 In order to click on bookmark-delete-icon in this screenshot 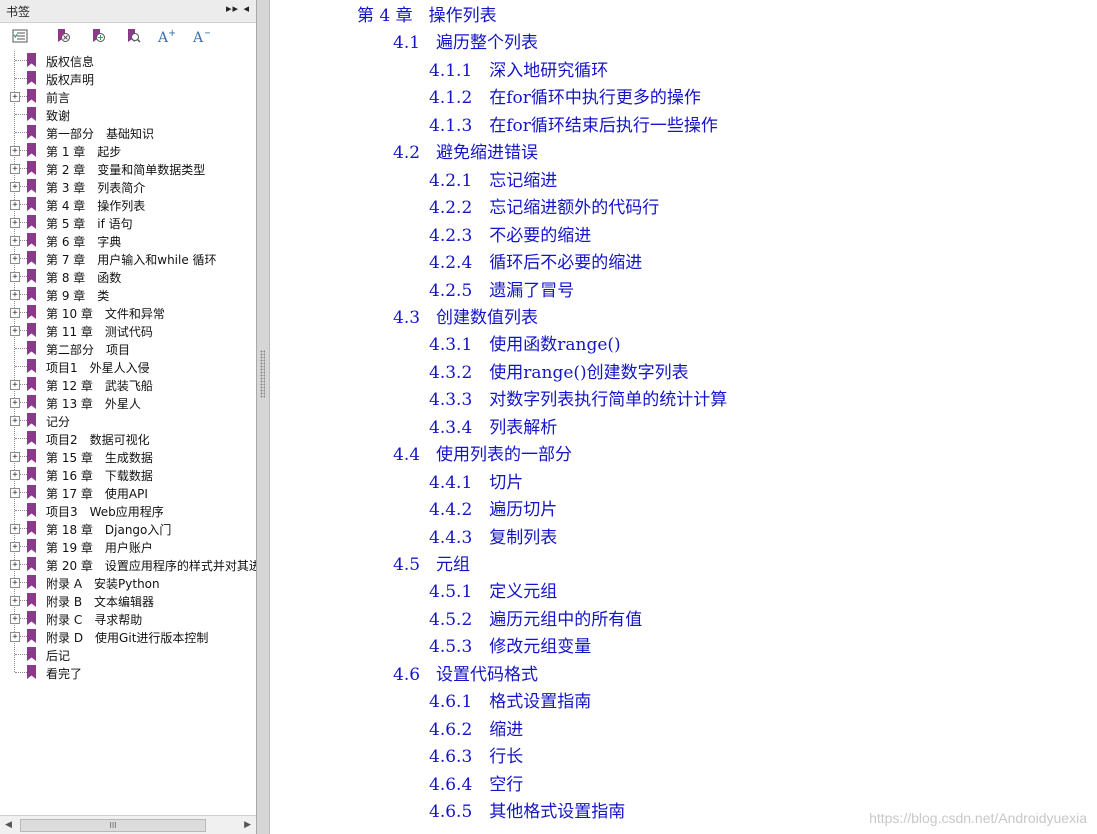, I will do `click(63, 36)`.